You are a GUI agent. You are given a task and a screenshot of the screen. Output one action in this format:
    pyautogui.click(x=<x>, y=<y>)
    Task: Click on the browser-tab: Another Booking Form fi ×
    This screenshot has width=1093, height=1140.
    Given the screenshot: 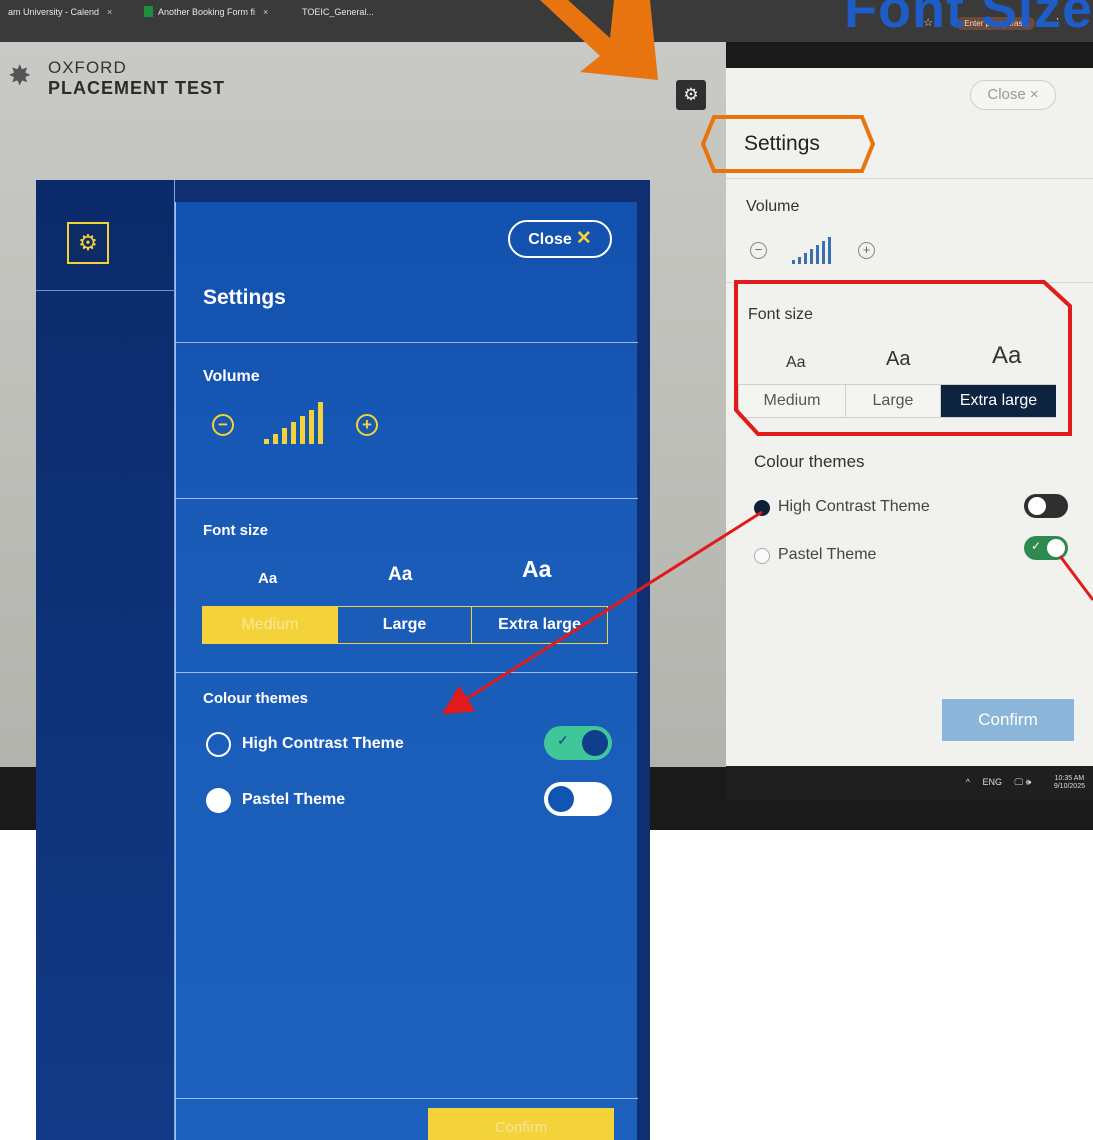 What is the action you would take?
    pyautogui.click(x=206, y=12)
    